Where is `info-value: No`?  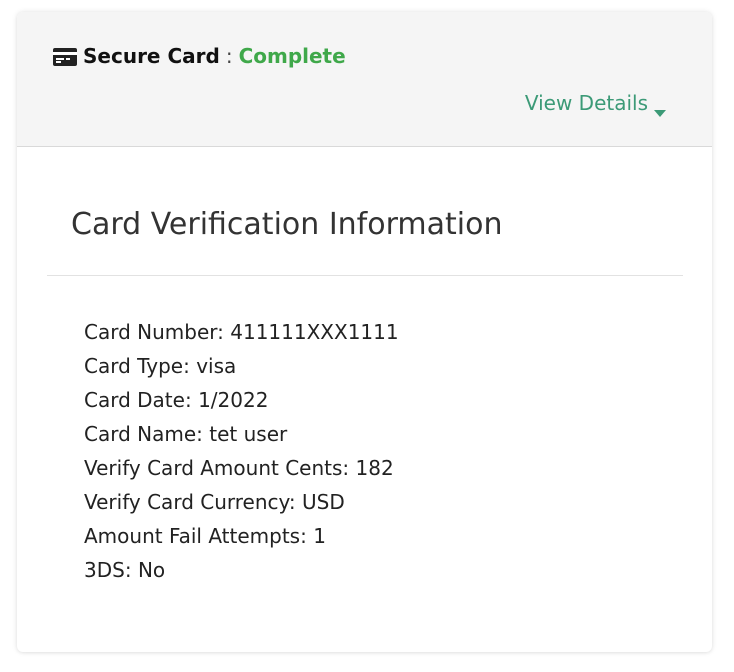
info-value: No is located at coordinates (151, 570).